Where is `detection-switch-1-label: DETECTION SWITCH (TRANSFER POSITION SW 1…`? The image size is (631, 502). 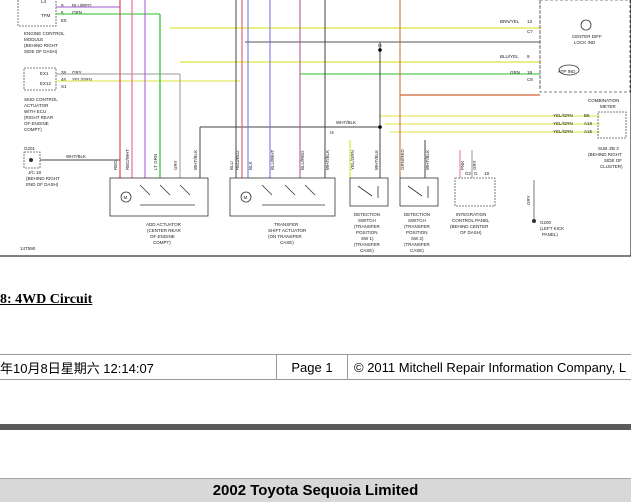 detection-switch-1-label: DETECTION SWITCH (TRANSFER POSITION SW 1… is located at coordinates (367, 232).